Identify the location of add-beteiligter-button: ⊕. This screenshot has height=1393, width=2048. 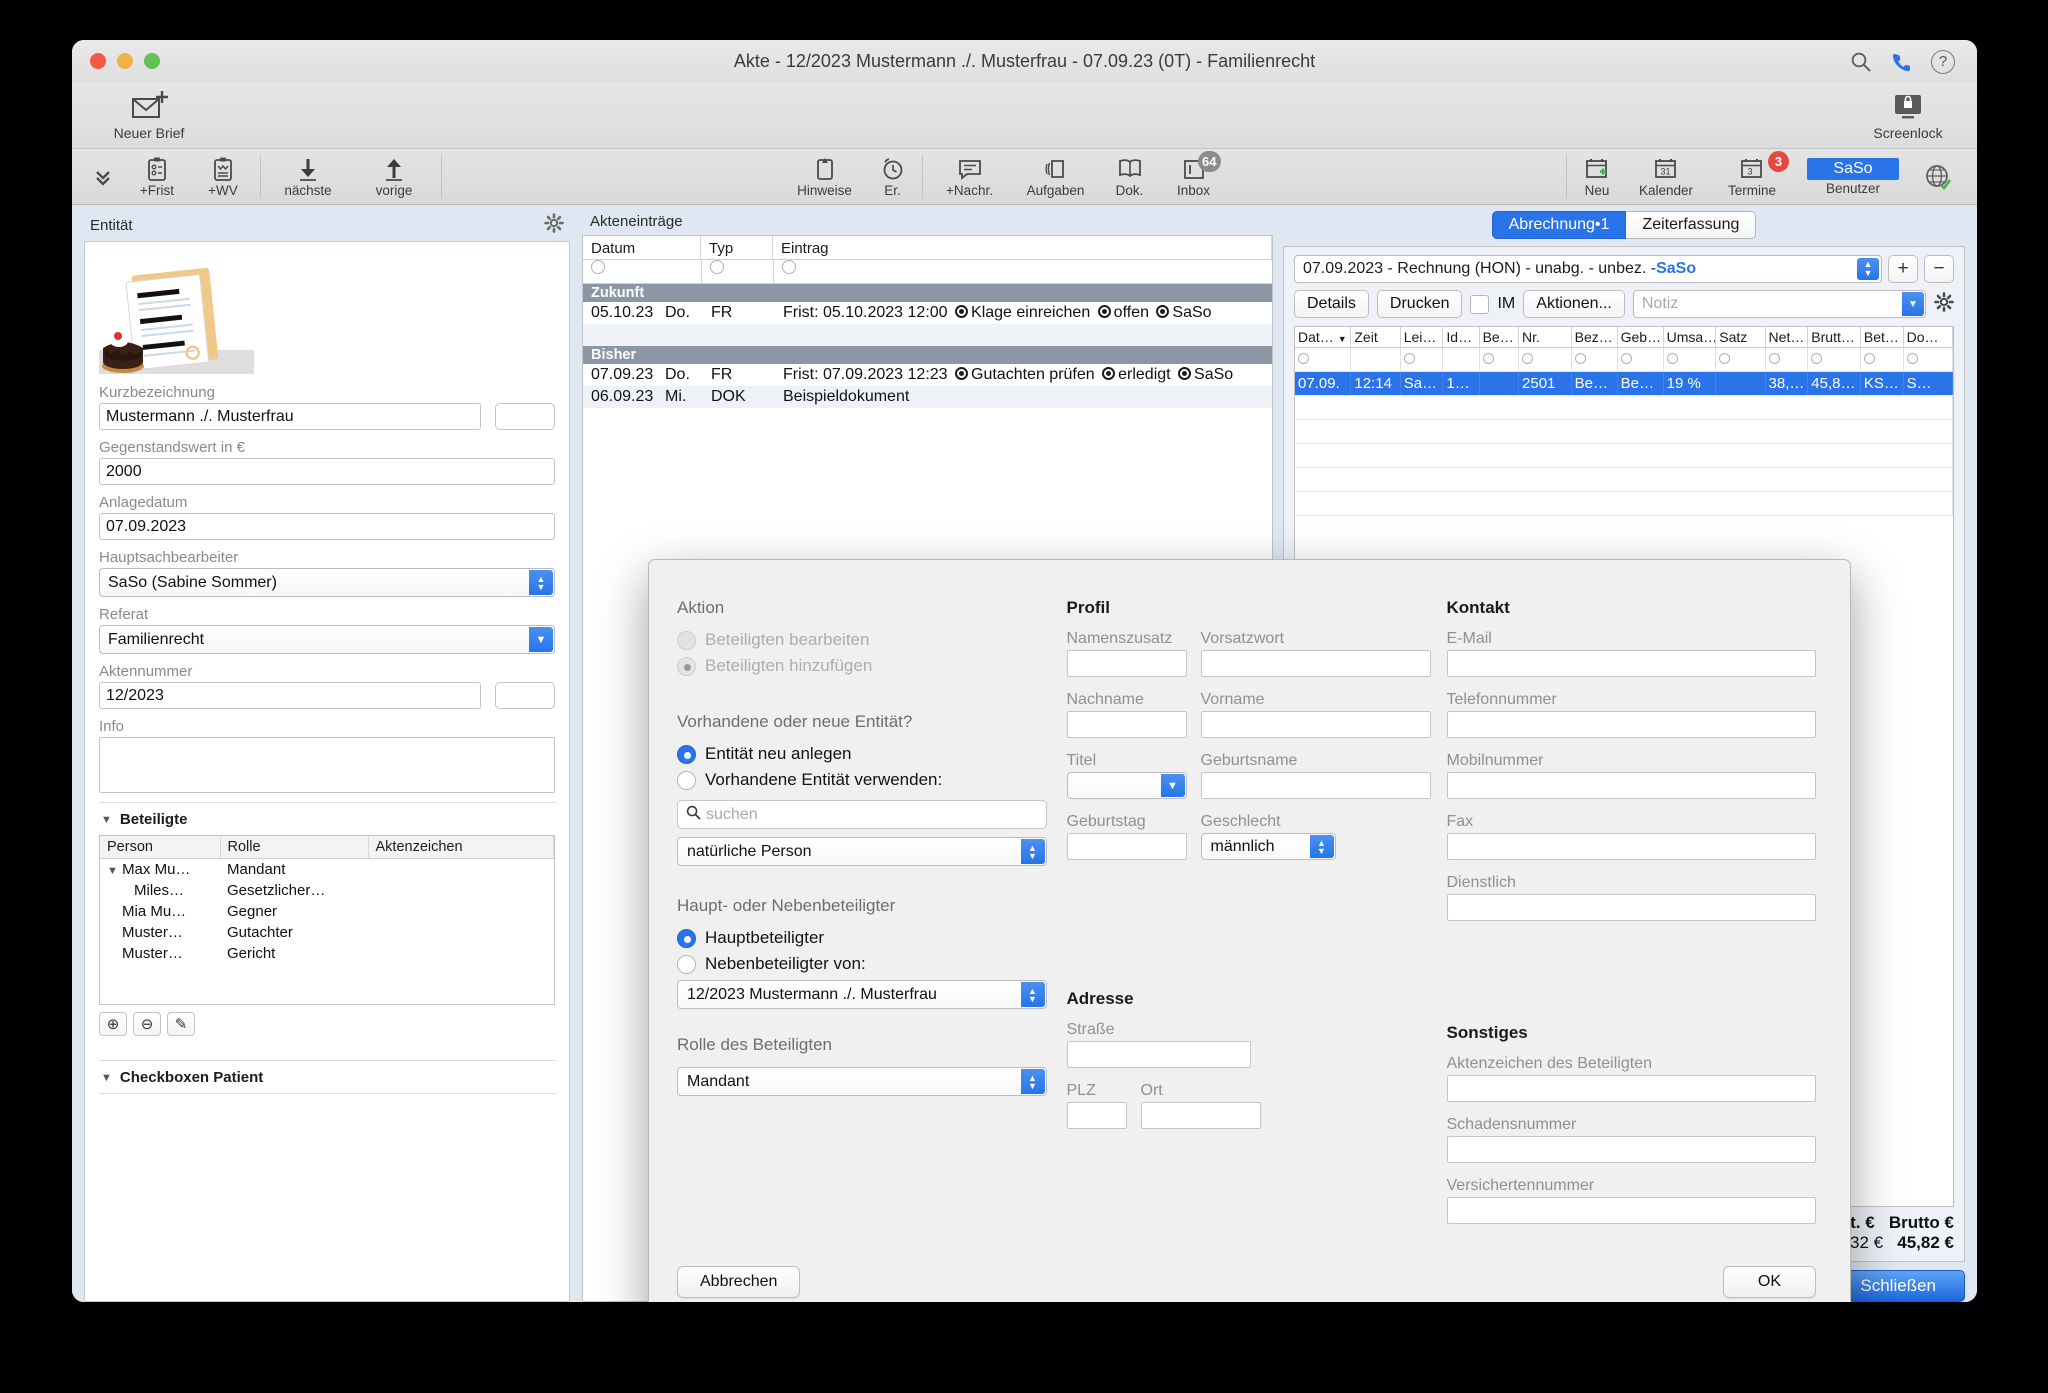
(113, 1024).